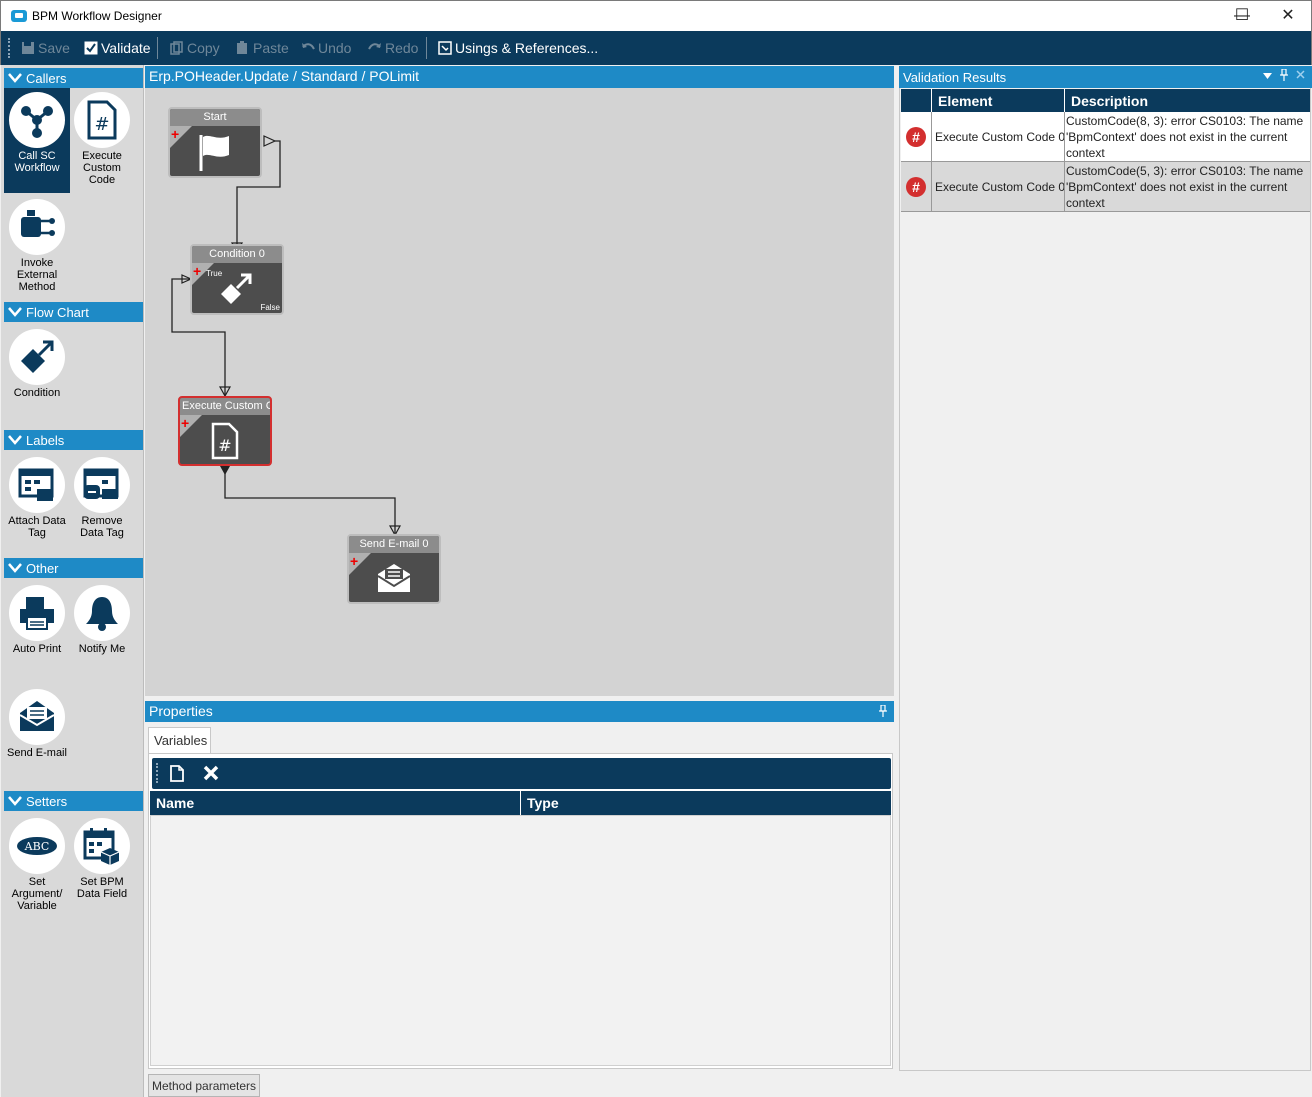  I want to click on tool-set-bpm-data-field: Set BPM Data Field, so click(102, 864).